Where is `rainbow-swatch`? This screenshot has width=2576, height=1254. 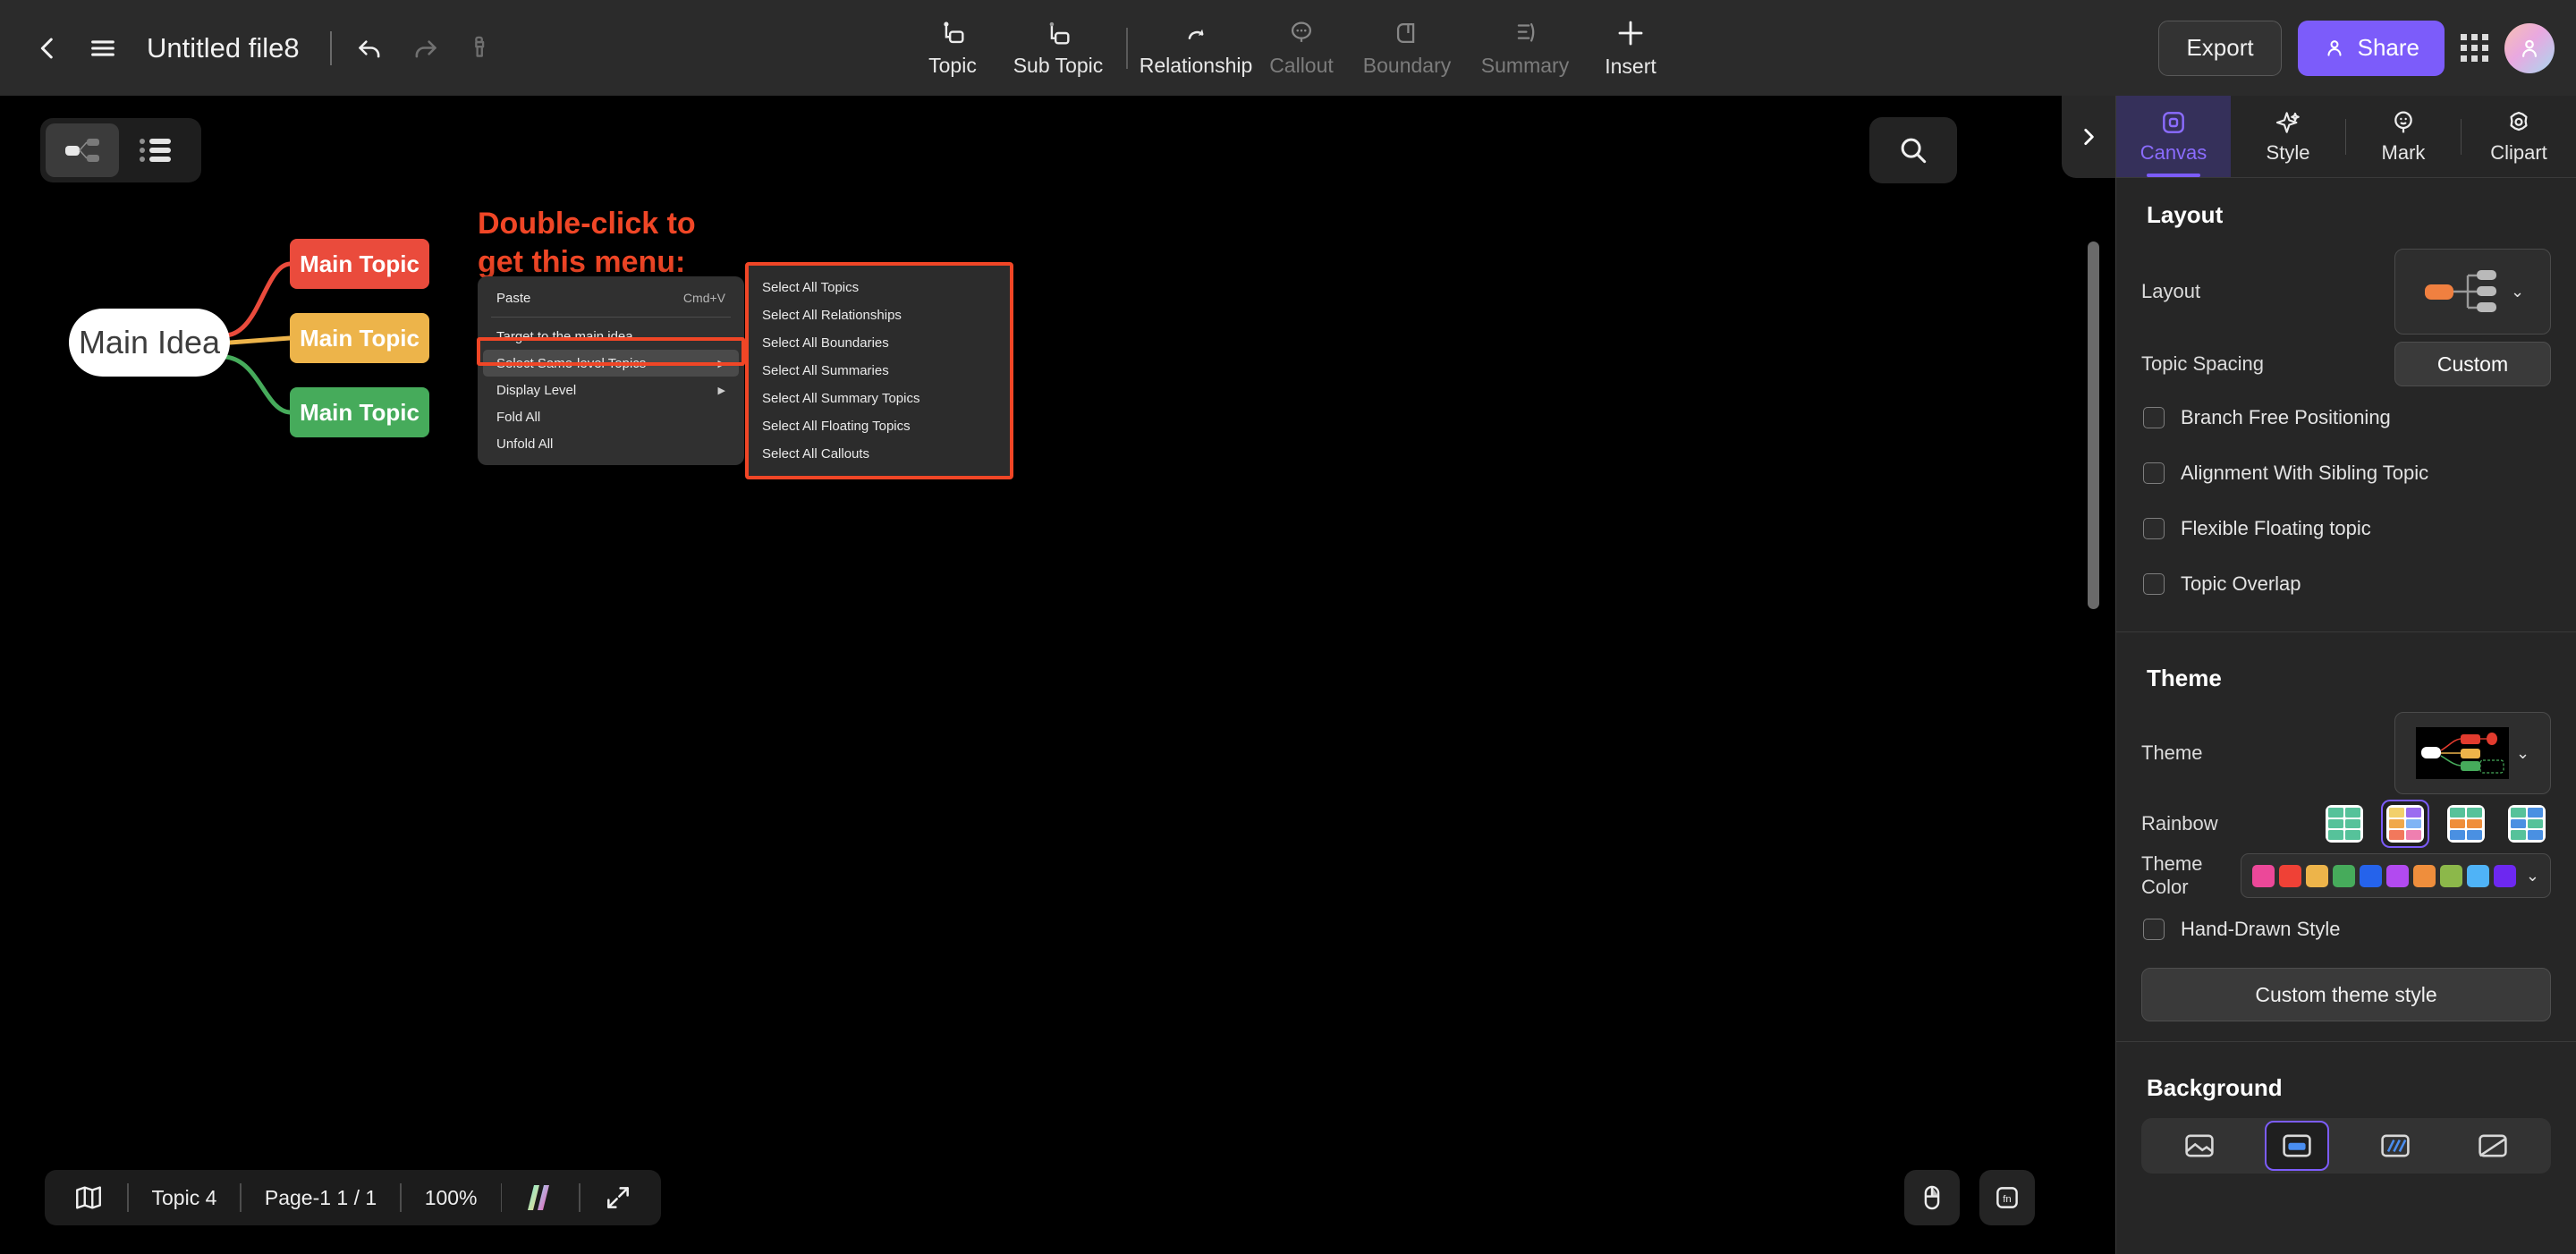
rainbow-swatch is located at coordinates (2344, 824).